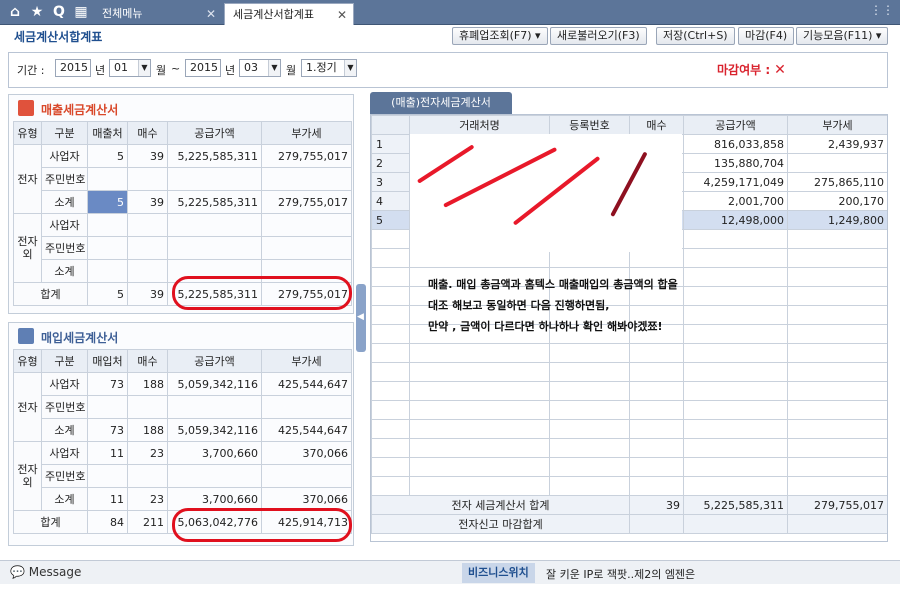 This screenshot has height=589, width=900. I want to click on col-header: 매입처, so click(107, 361).